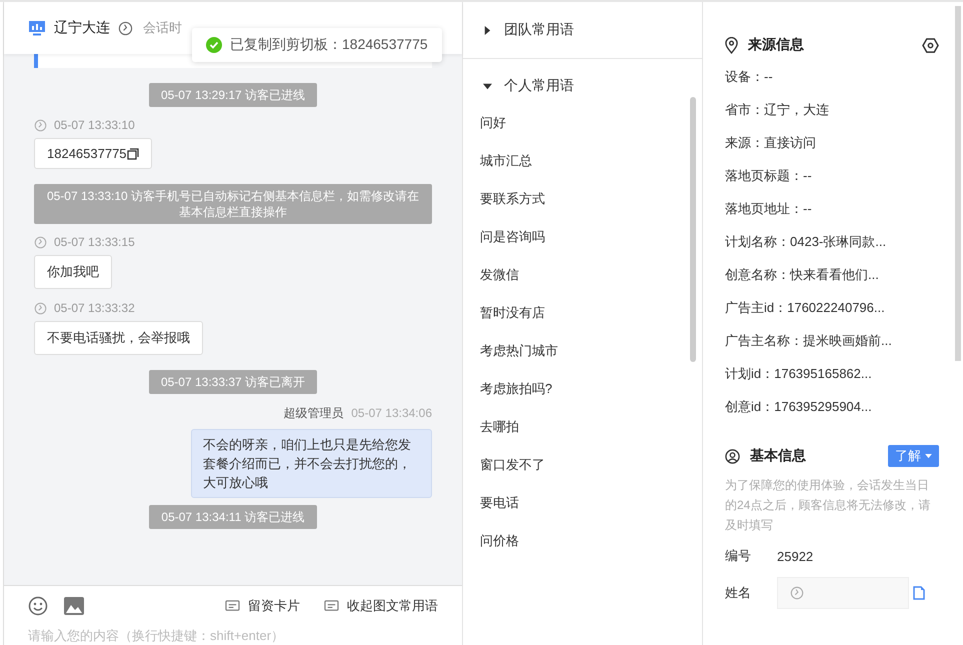 Image resolution: width=963 pixels, height=645 pixels. I want to click on system-message: 05-07 13:34:11 访客已进线, so click(233, 517).